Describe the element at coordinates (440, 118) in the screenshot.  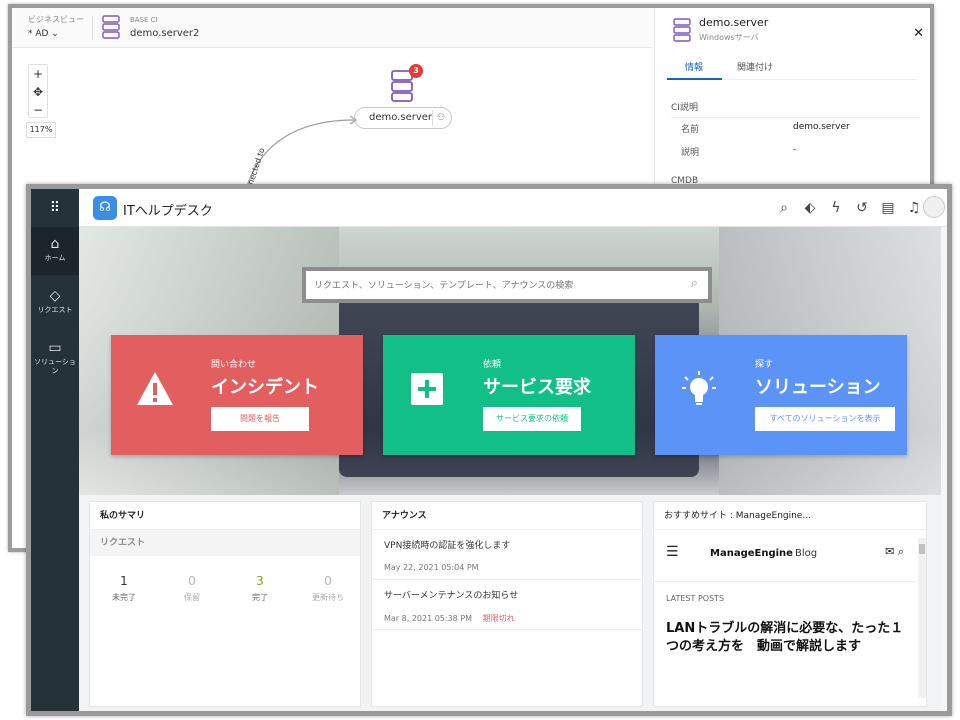
I see `relationship-icon: ⚇` at that location.